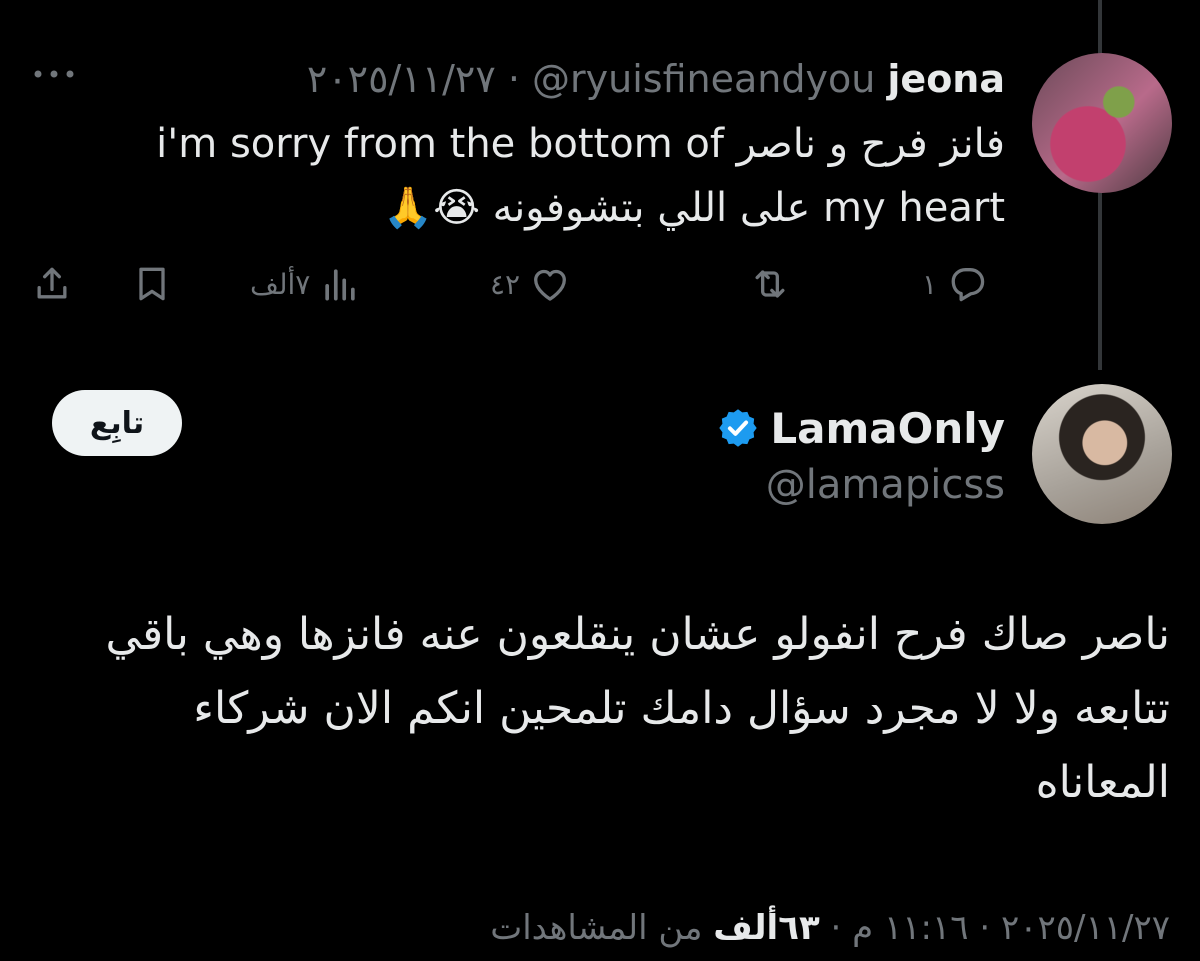  What do you see at coordinates (910, 928) in the screenshot?
I see `main-tweet-time: ١١:١٦ م` at bounding box center [910, 928].